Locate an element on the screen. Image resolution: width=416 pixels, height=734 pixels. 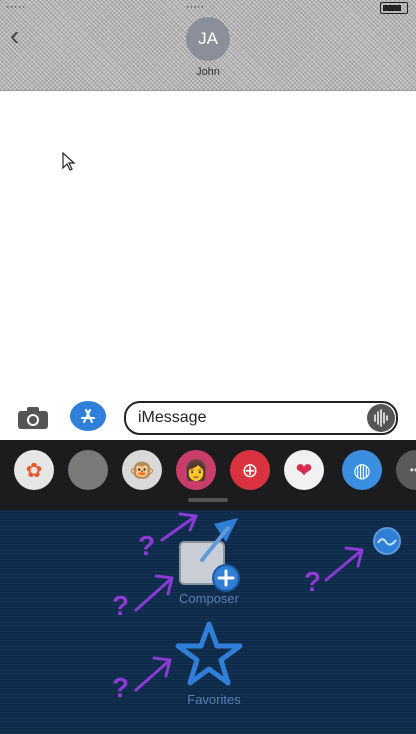
imessage-field is located at coordinates (261, 418).